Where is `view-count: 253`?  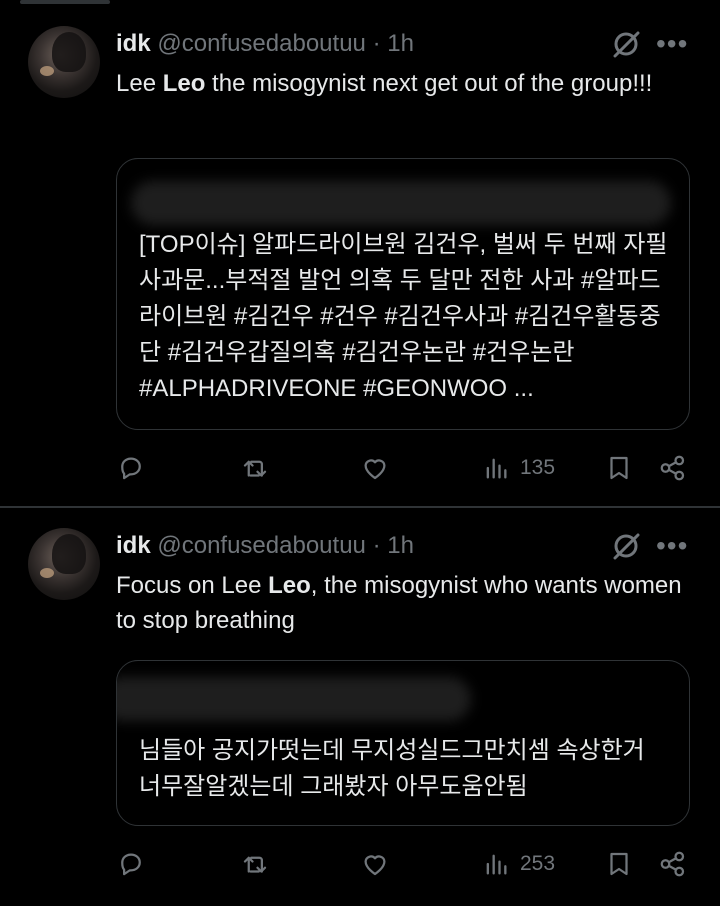 view-count: 253 is located at coordinates (538, 863).